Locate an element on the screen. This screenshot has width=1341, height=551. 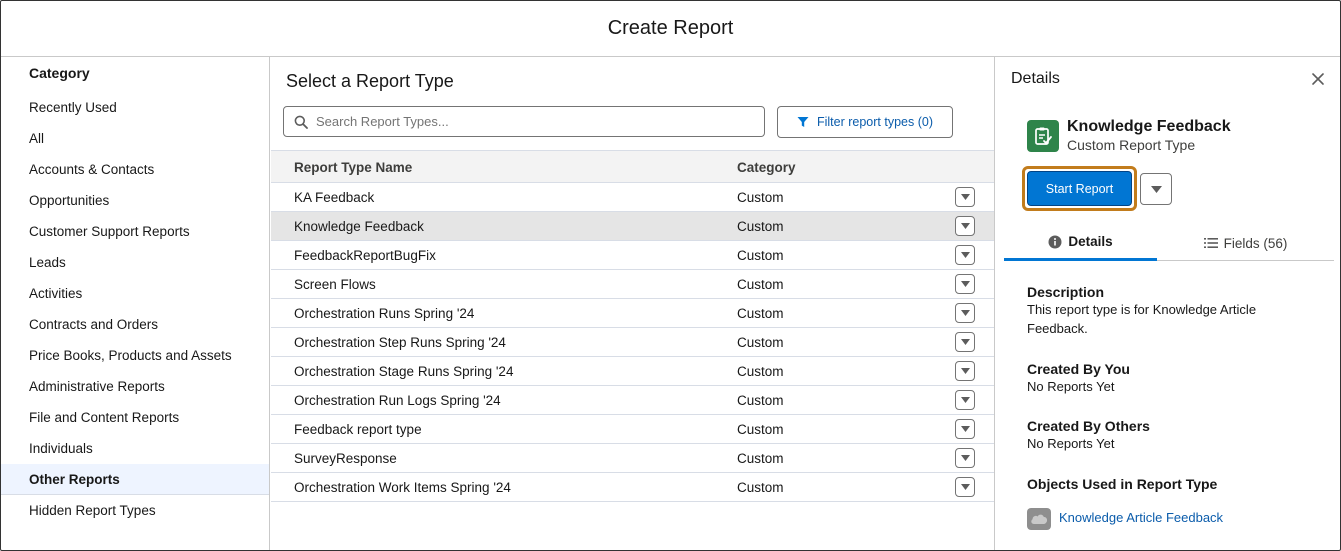
sidebar-item-accounts-contacts: Accounts & Contacts is located at coordinates (135, 169).